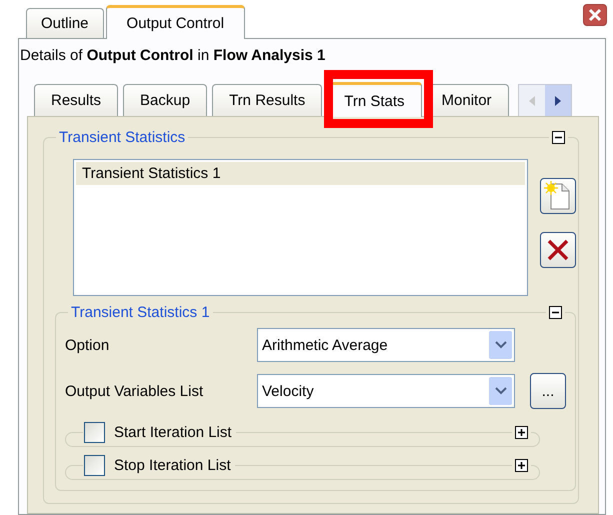 This screenshot has width=613, height=515. I want to click on new-document-icon, so click(558, 196).